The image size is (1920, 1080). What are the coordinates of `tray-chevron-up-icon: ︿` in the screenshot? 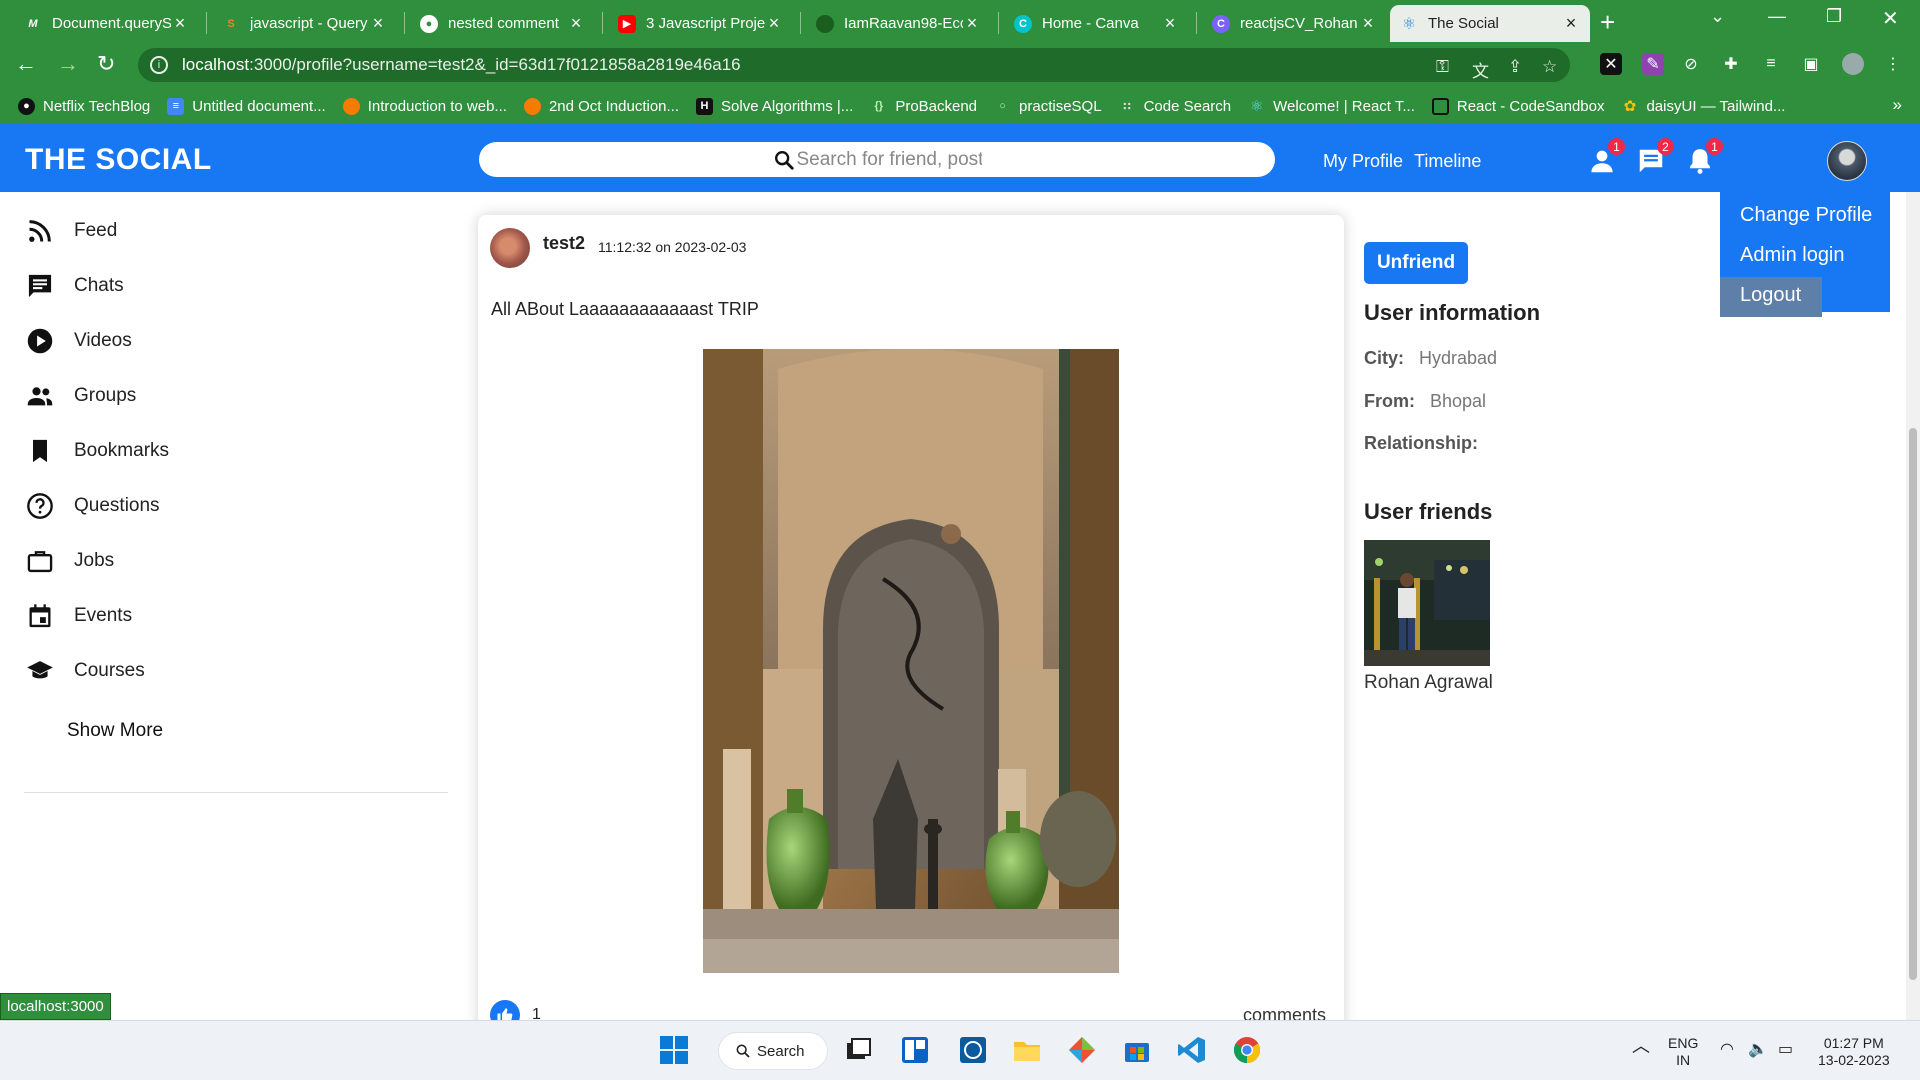 It's located at (1641, 1046).